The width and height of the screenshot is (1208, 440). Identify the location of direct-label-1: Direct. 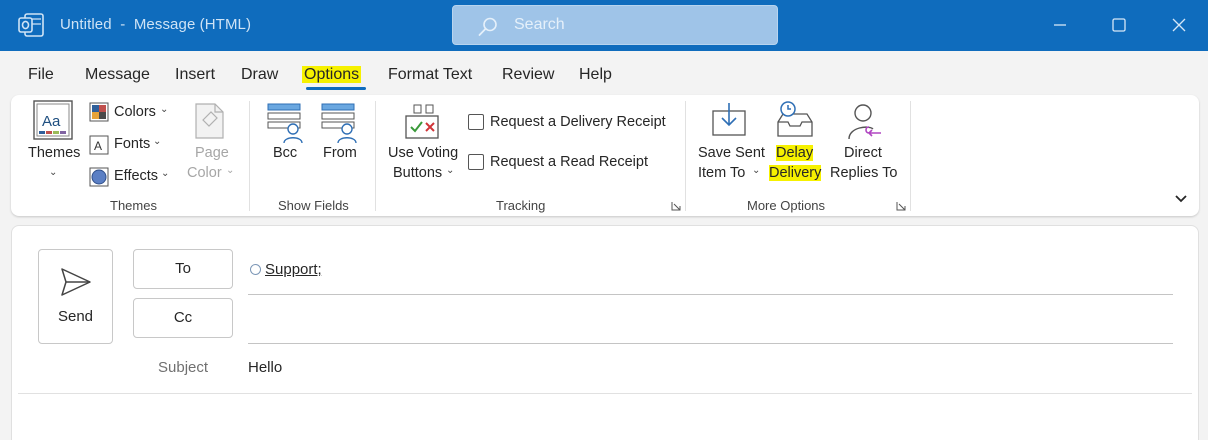
(863, 153).